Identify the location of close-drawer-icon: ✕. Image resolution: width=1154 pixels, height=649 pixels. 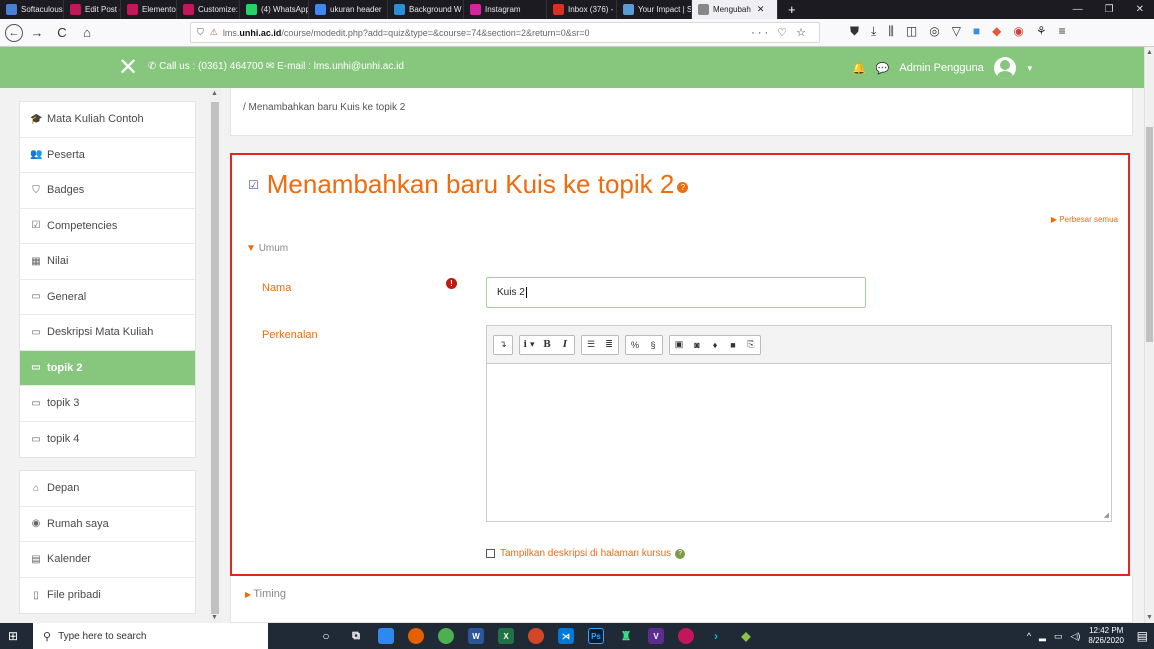
(128, 67).